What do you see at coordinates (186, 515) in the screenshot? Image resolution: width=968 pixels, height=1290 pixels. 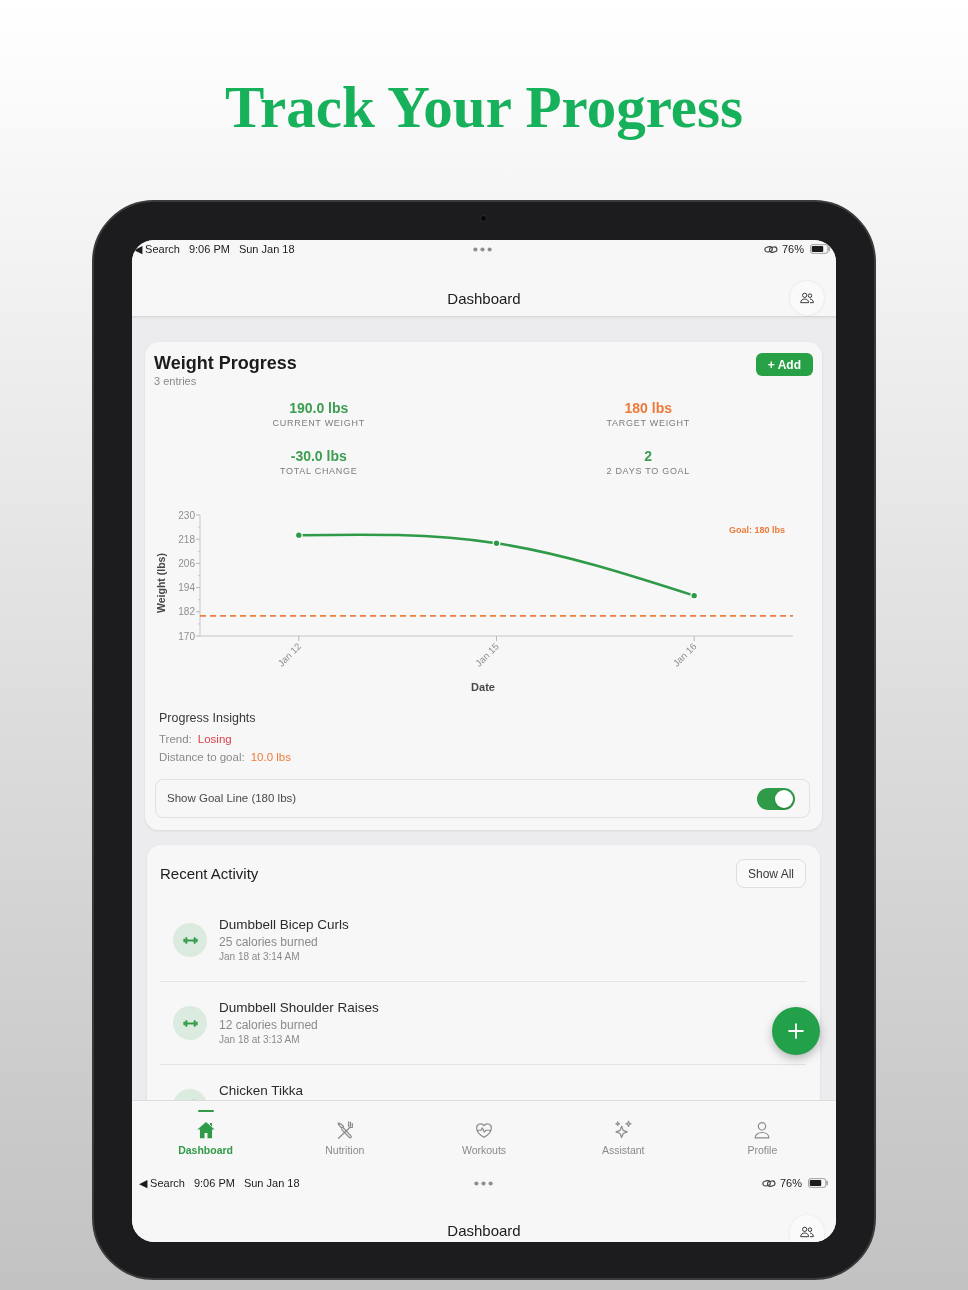 I see `y-tick-label: 230` at bounding box center [186, 515].